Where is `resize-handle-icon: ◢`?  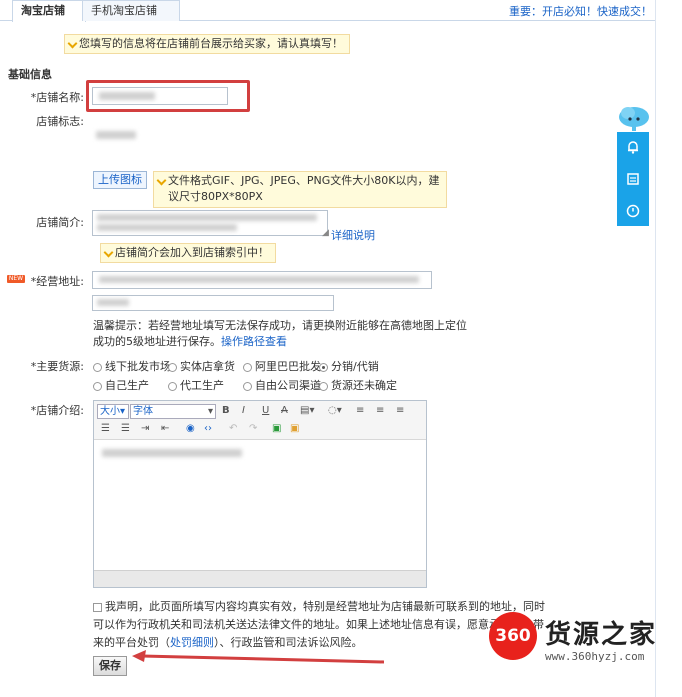
resize-handle-icon: ◢ is located at coordinates (325, 233).